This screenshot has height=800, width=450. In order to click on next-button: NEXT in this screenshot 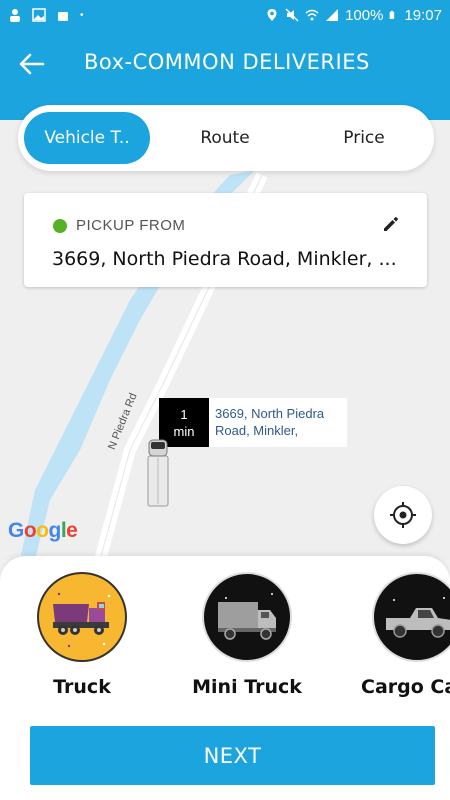, I will do `click(232, 755)`.